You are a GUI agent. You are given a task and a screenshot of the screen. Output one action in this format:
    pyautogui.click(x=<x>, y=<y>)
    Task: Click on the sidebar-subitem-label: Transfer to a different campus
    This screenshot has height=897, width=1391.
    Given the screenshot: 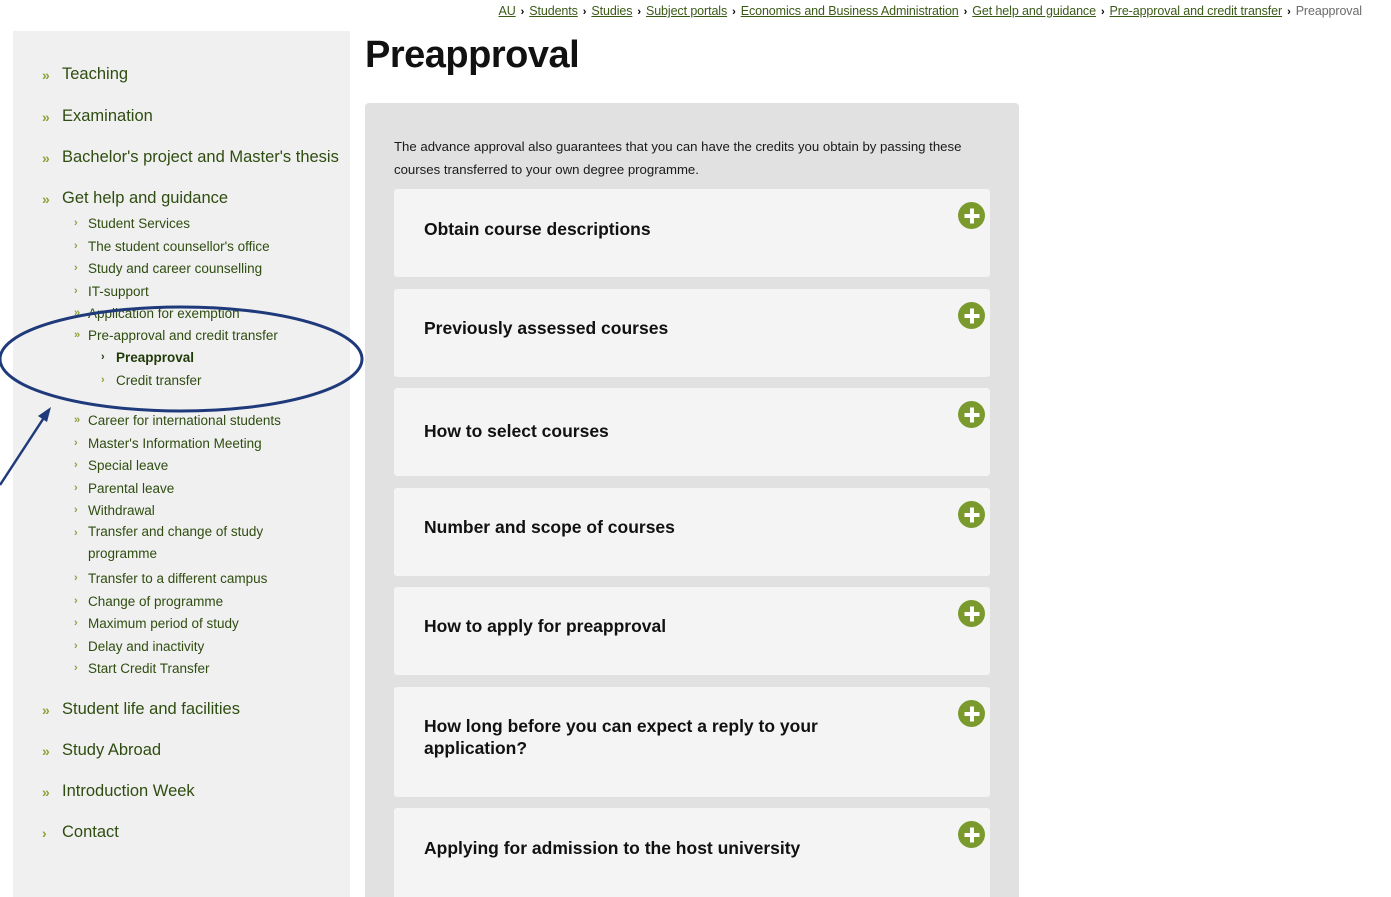 What is the action you would take?
    pyautogui.click(x=178, y=578)
    